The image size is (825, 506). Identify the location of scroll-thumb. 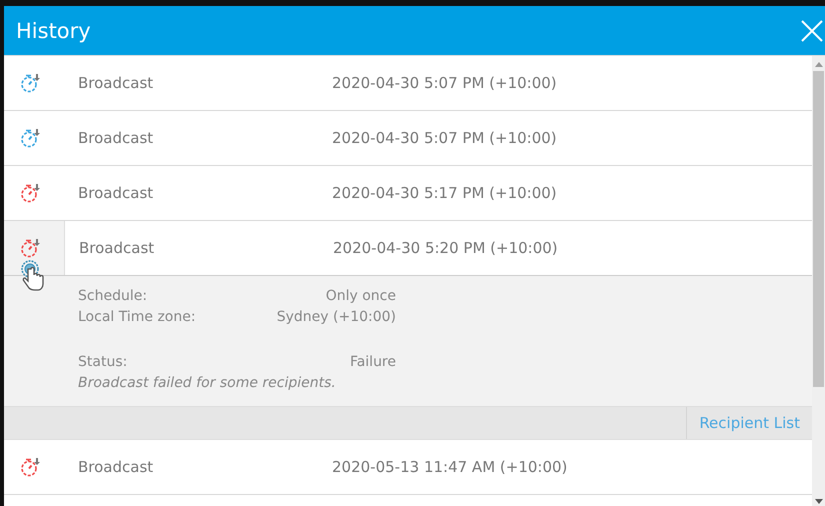
(818, 229).